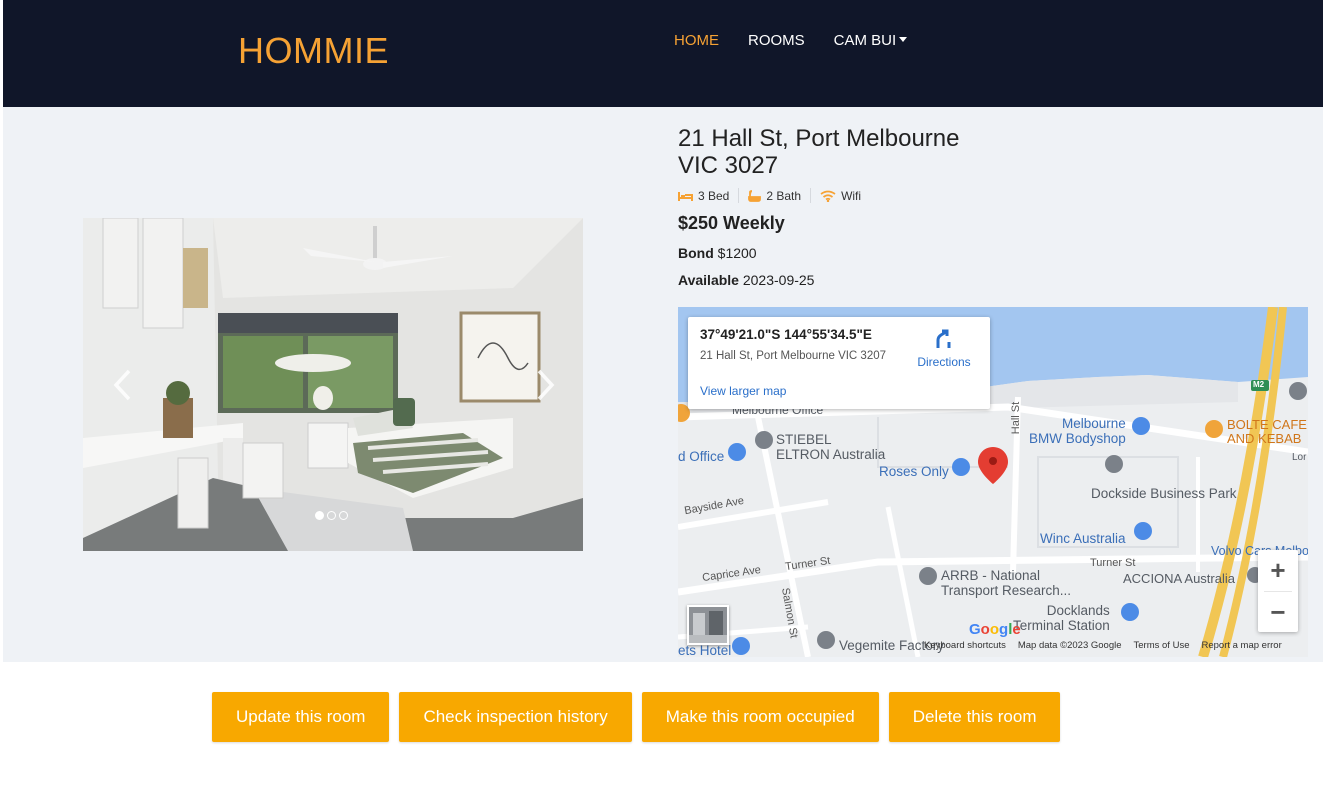  I want to click on map-place: STIEBEL ELTRON Australia, so click(830, 447).